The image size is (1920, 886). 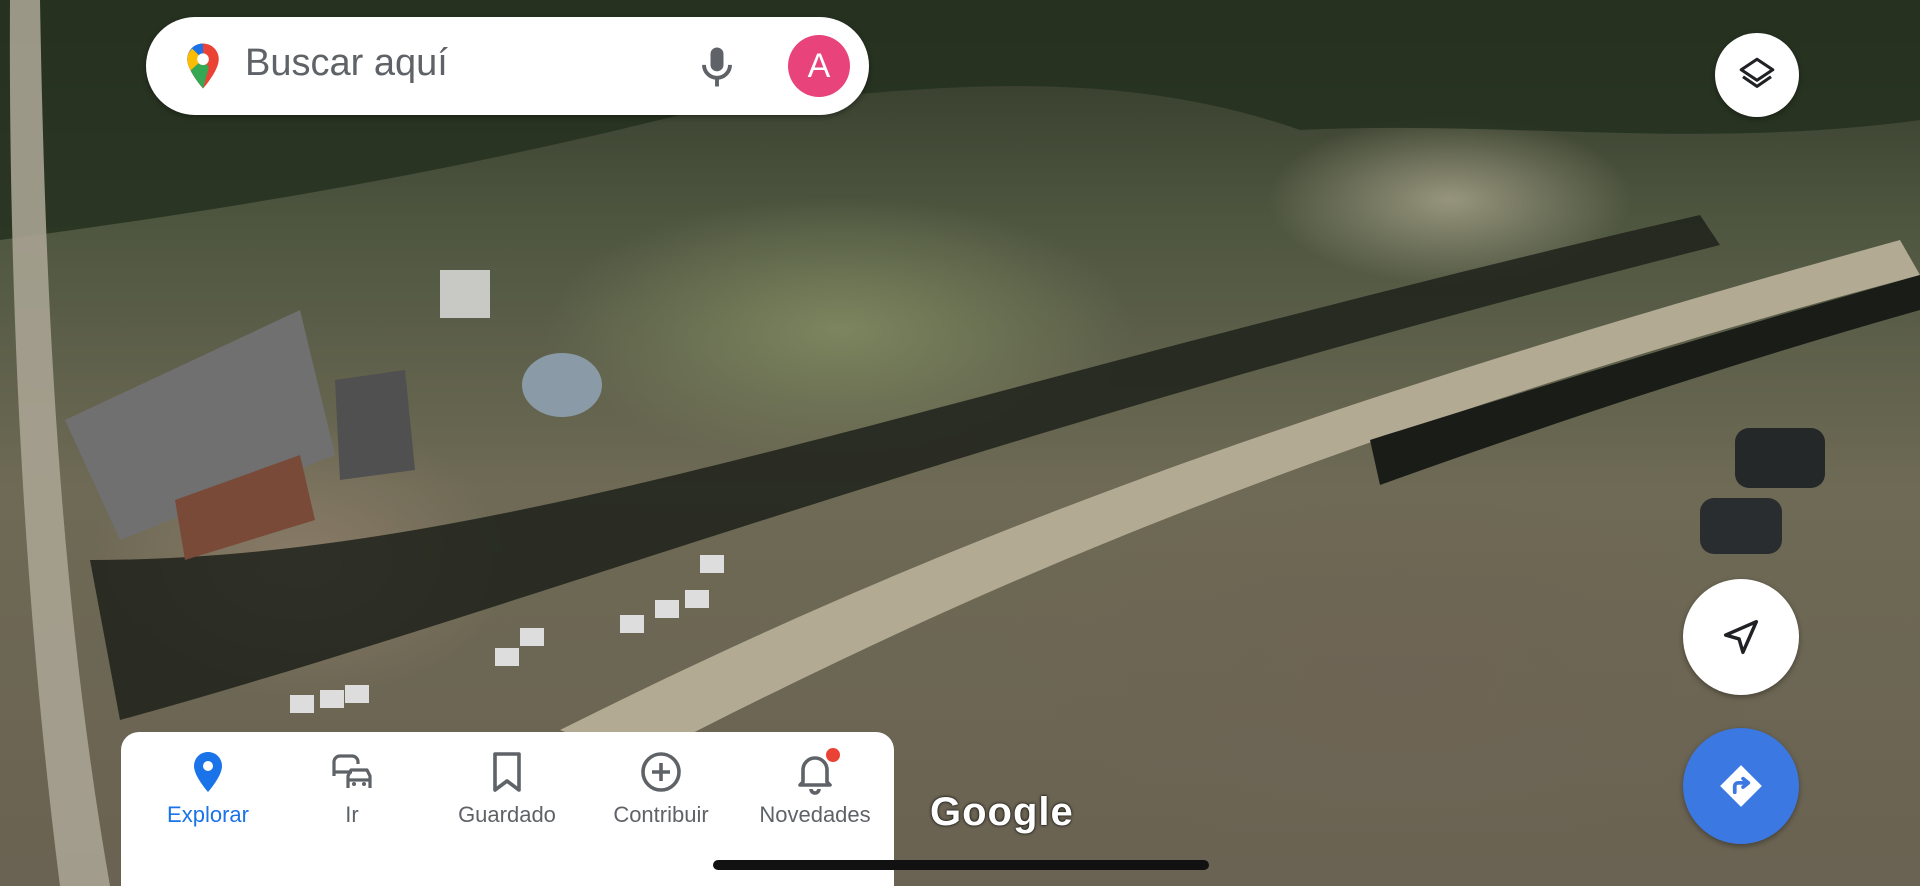 What do you see at coordinates (661, 814) in the screenshot?
I see `tab-label: Contribuir` at bounding box center [661, 814].